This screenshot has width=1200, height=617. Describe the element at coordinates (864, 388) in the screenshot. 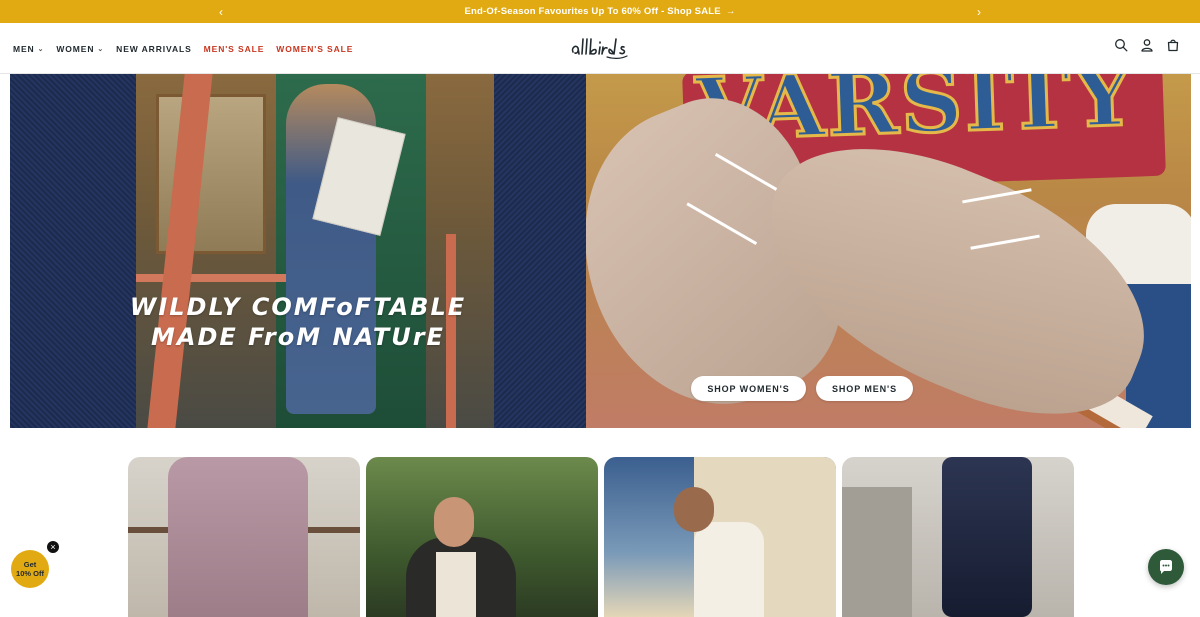

I see `shop-mens-button: SHOP MEN'S` at that location.